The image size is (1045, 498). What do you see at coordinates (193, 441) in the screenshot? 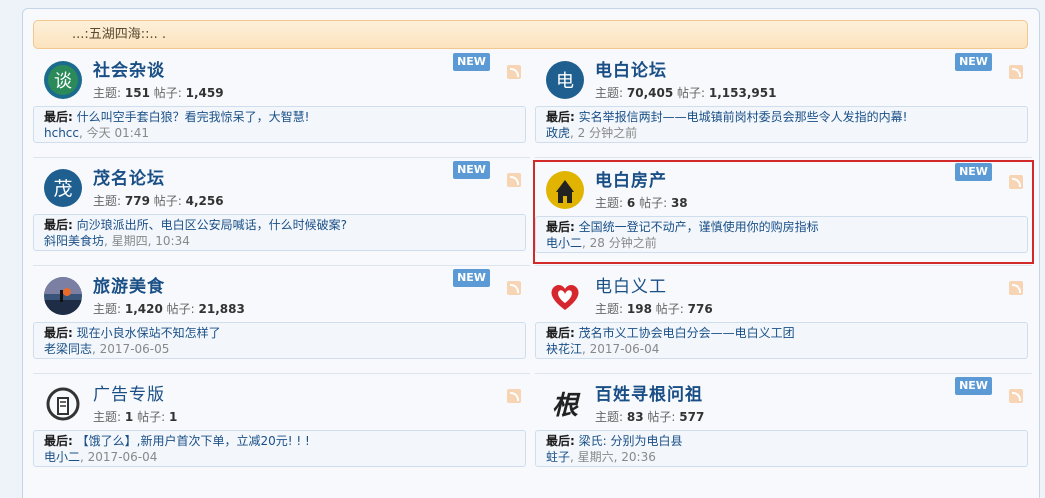
I see `last-post-link: 【饿了么】,新用户首次下单，立减20元! ! !` at bounding box center [193, 441].